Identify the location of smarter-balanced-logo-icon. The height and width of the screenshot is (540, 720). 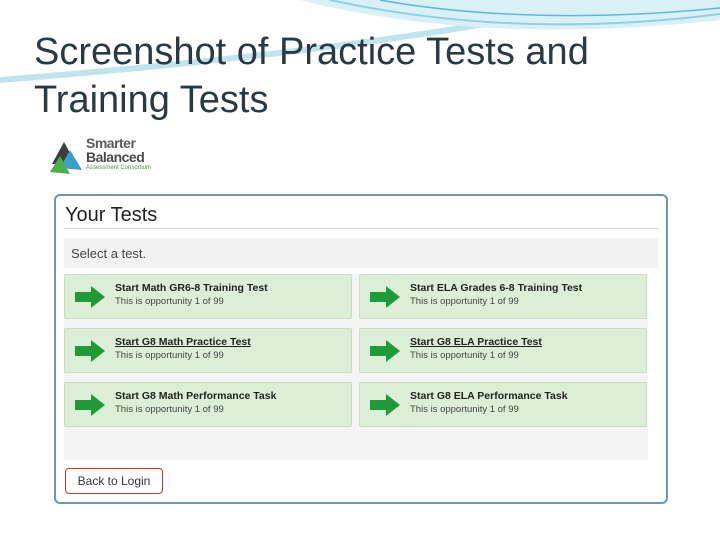
(66, 158).